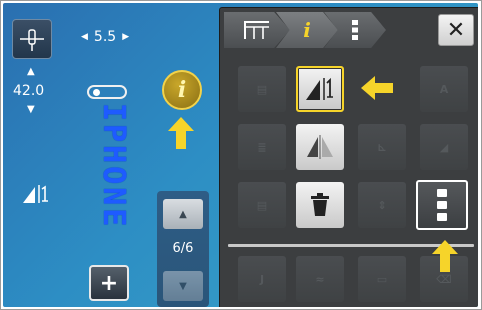 Image resolution: width=482 pixels, height=310 pixels. I want to click on mirror-left-right-icon, so click(319, 88).